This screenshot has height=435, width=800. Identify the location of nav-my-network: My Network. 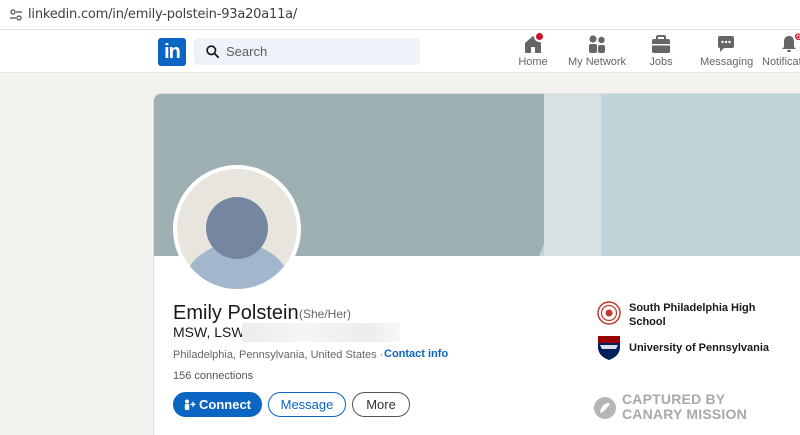
(597, 53).